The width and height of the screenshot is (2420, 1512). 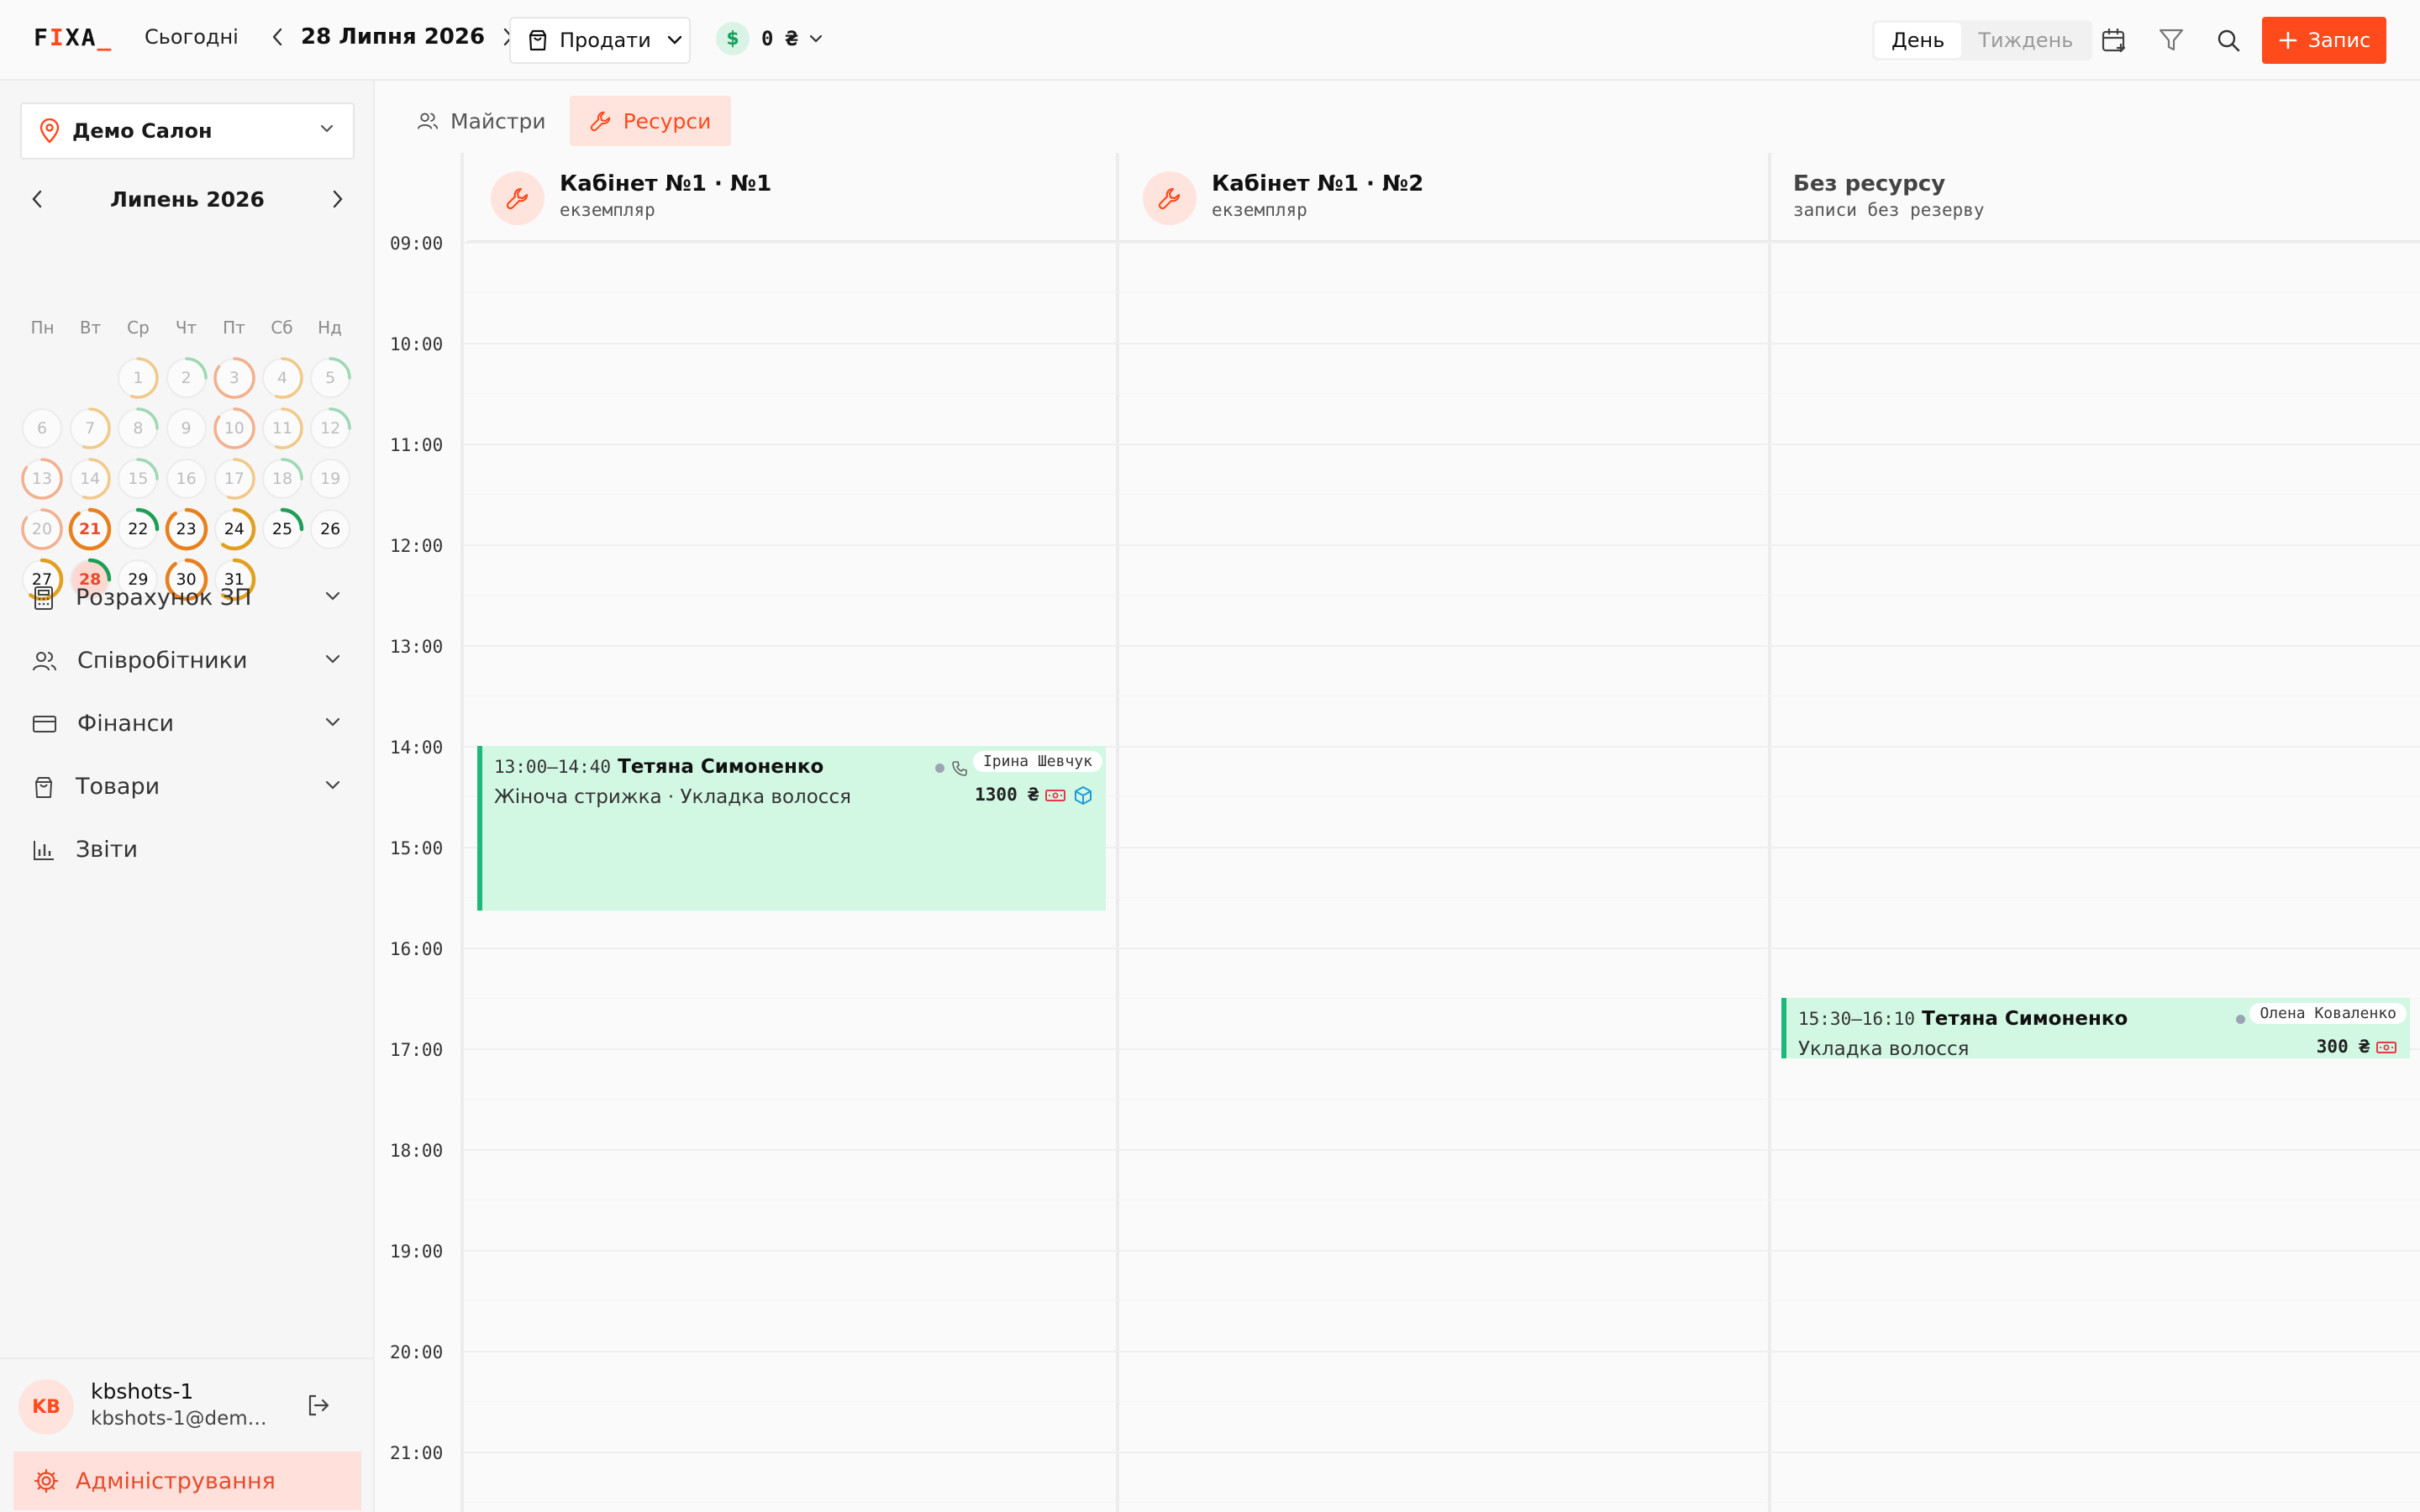 I want to click on prev-month-button, so click(x=37, y=199).